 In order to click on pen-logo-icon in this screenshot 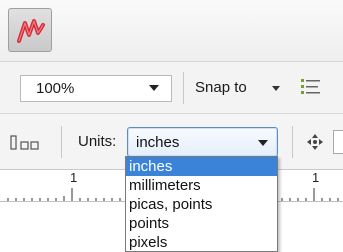, I will do `click(30, 30)`.